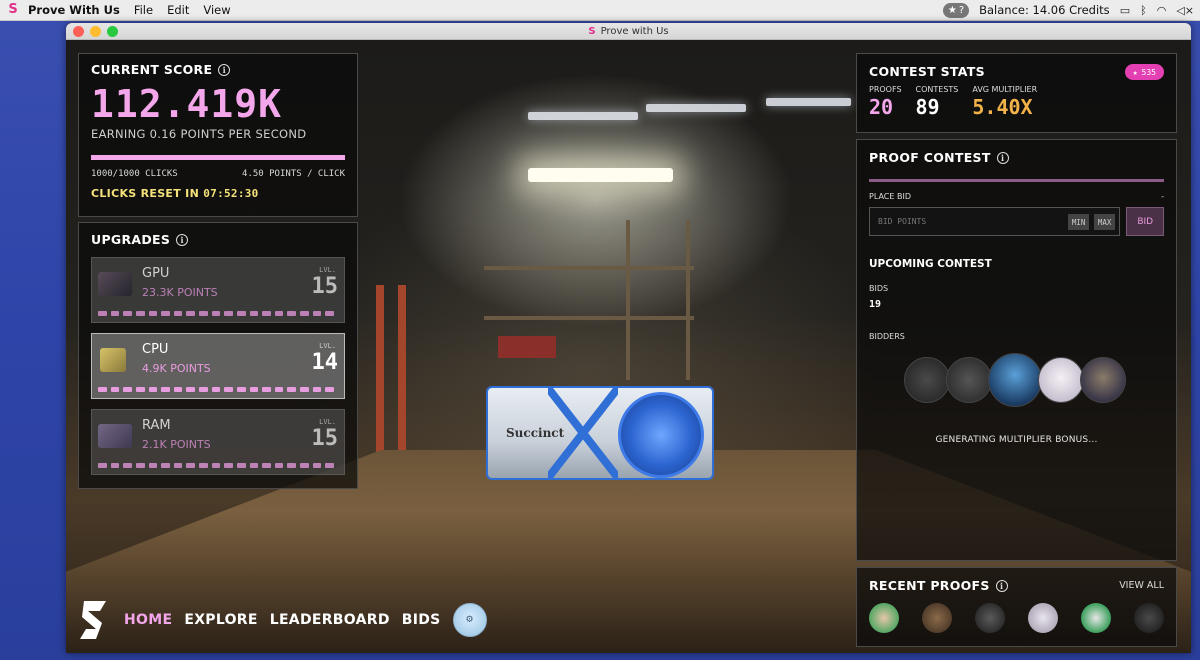  I want to click on gpu-fan-icon, so click(661, 435).